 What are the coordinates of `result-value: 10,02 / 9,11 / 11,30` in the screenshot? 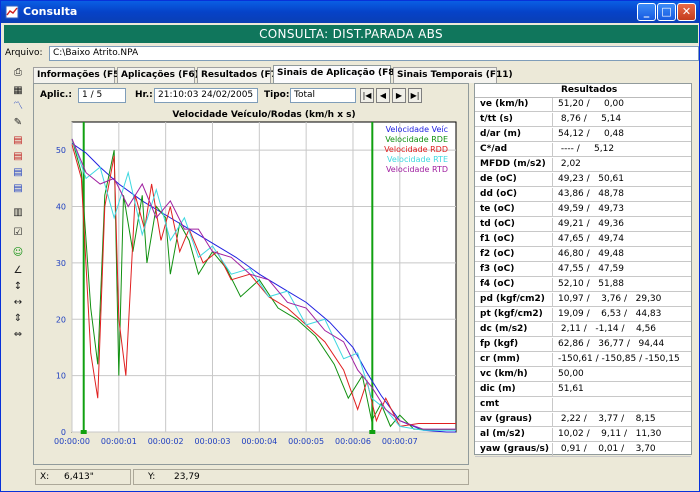 It's located at (610, 434).